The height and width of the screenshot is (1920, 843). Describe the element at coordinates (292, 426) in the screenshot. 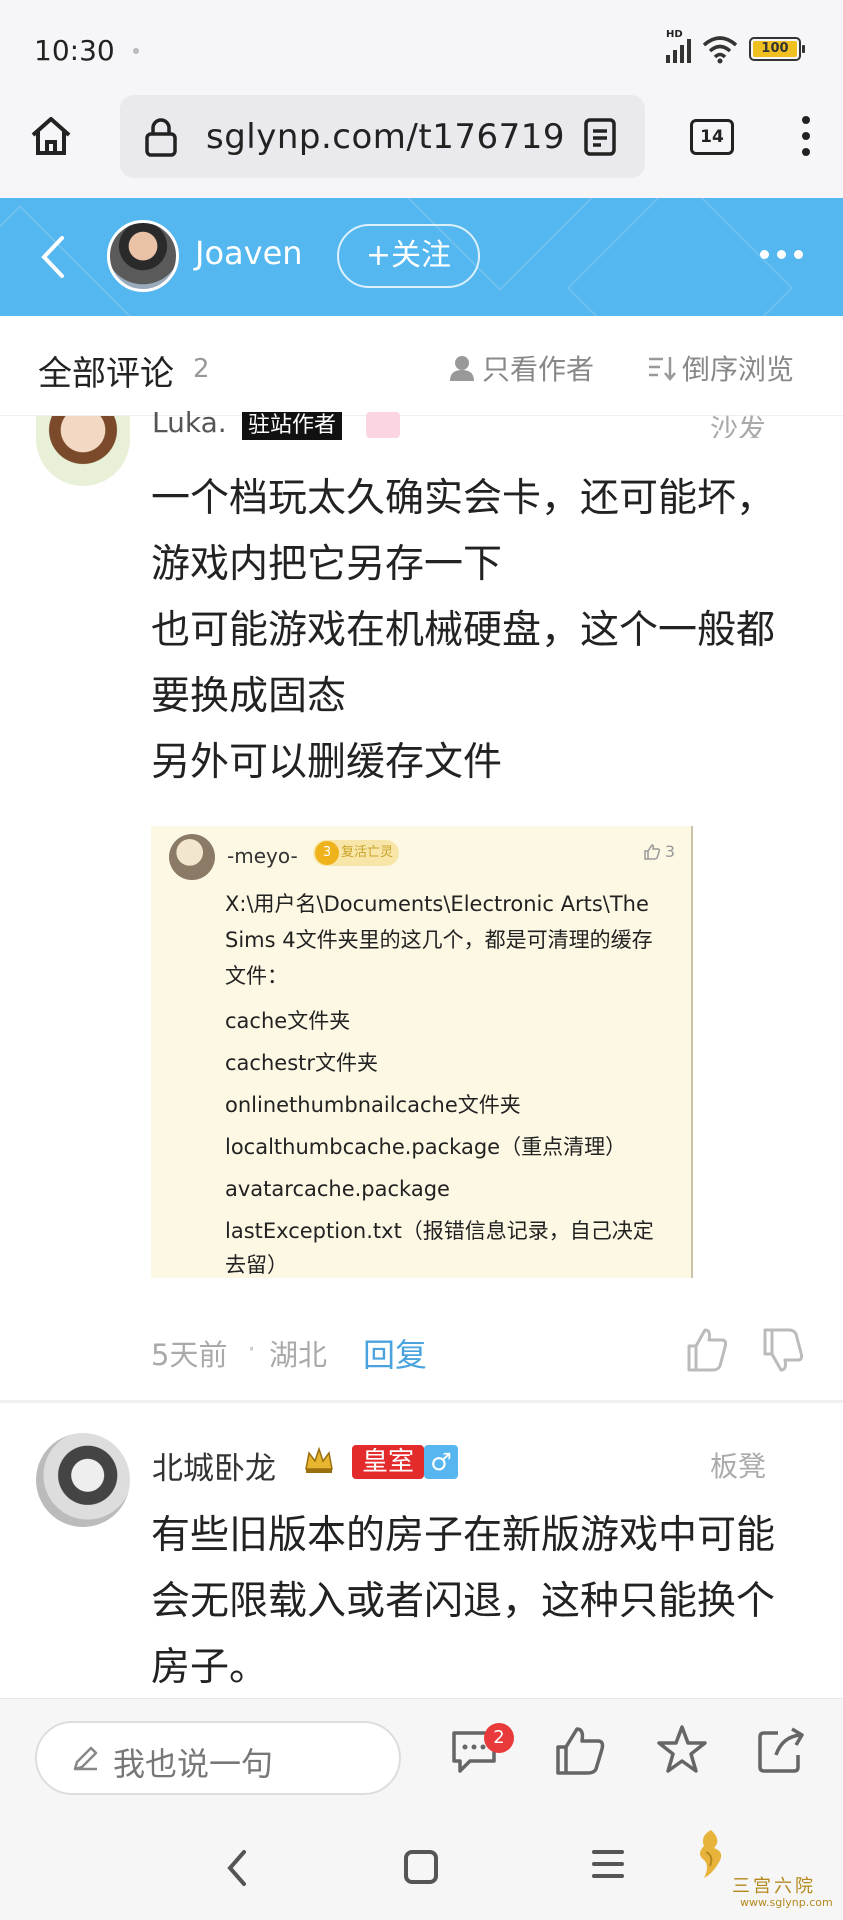

I see `owner-badge: 驻站作者` at that location.